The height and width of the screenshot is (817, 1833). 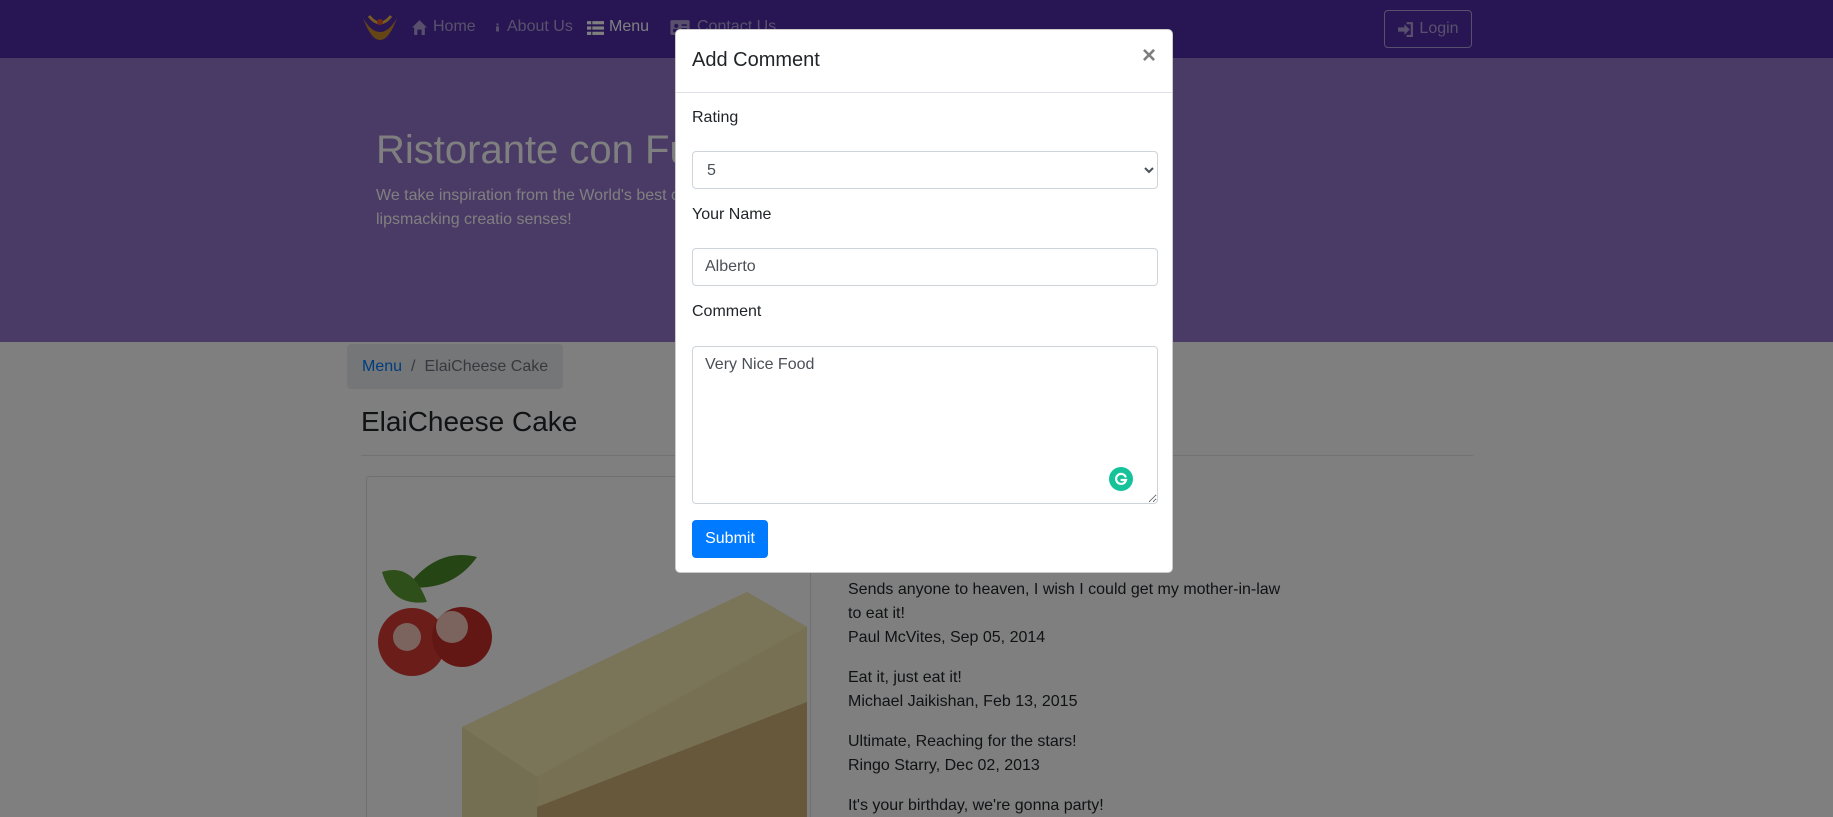 What do you see at coordinates (925, 170) in the screenshot?
I see `rating-select: 5` at bounding box center [925, 170].